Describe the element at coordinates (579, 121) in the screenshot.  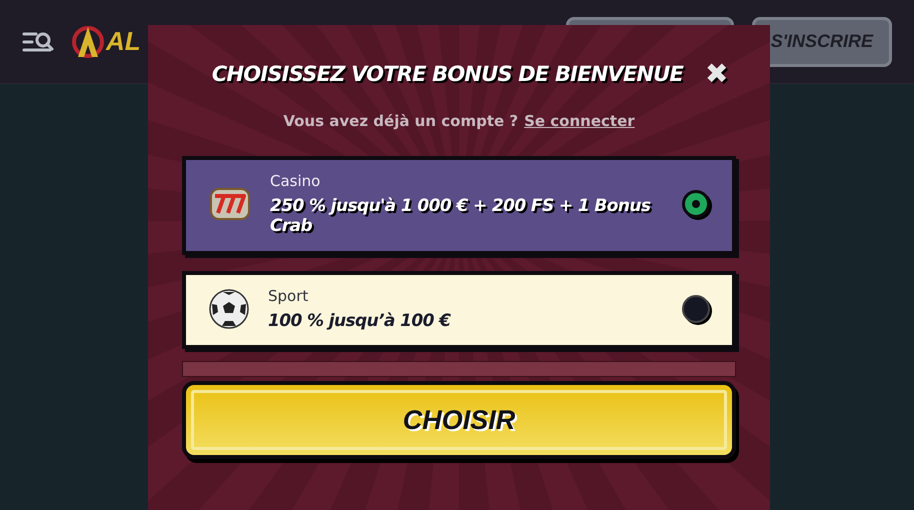
I see `login-link: Se connecter` at that location.